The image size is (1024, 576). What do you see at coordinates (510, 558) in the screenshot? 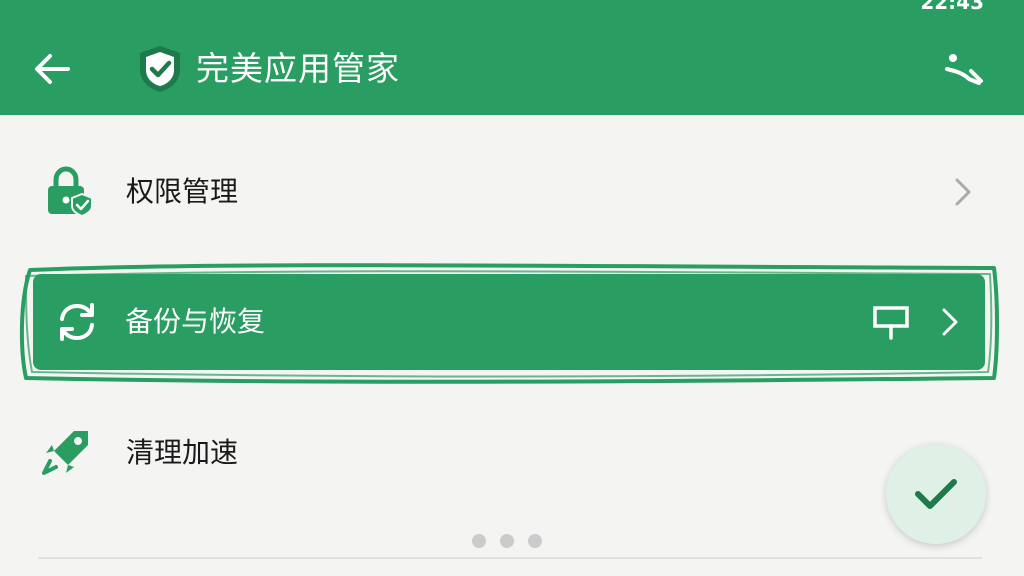
I see `divider` at bounding box center [510, 558].